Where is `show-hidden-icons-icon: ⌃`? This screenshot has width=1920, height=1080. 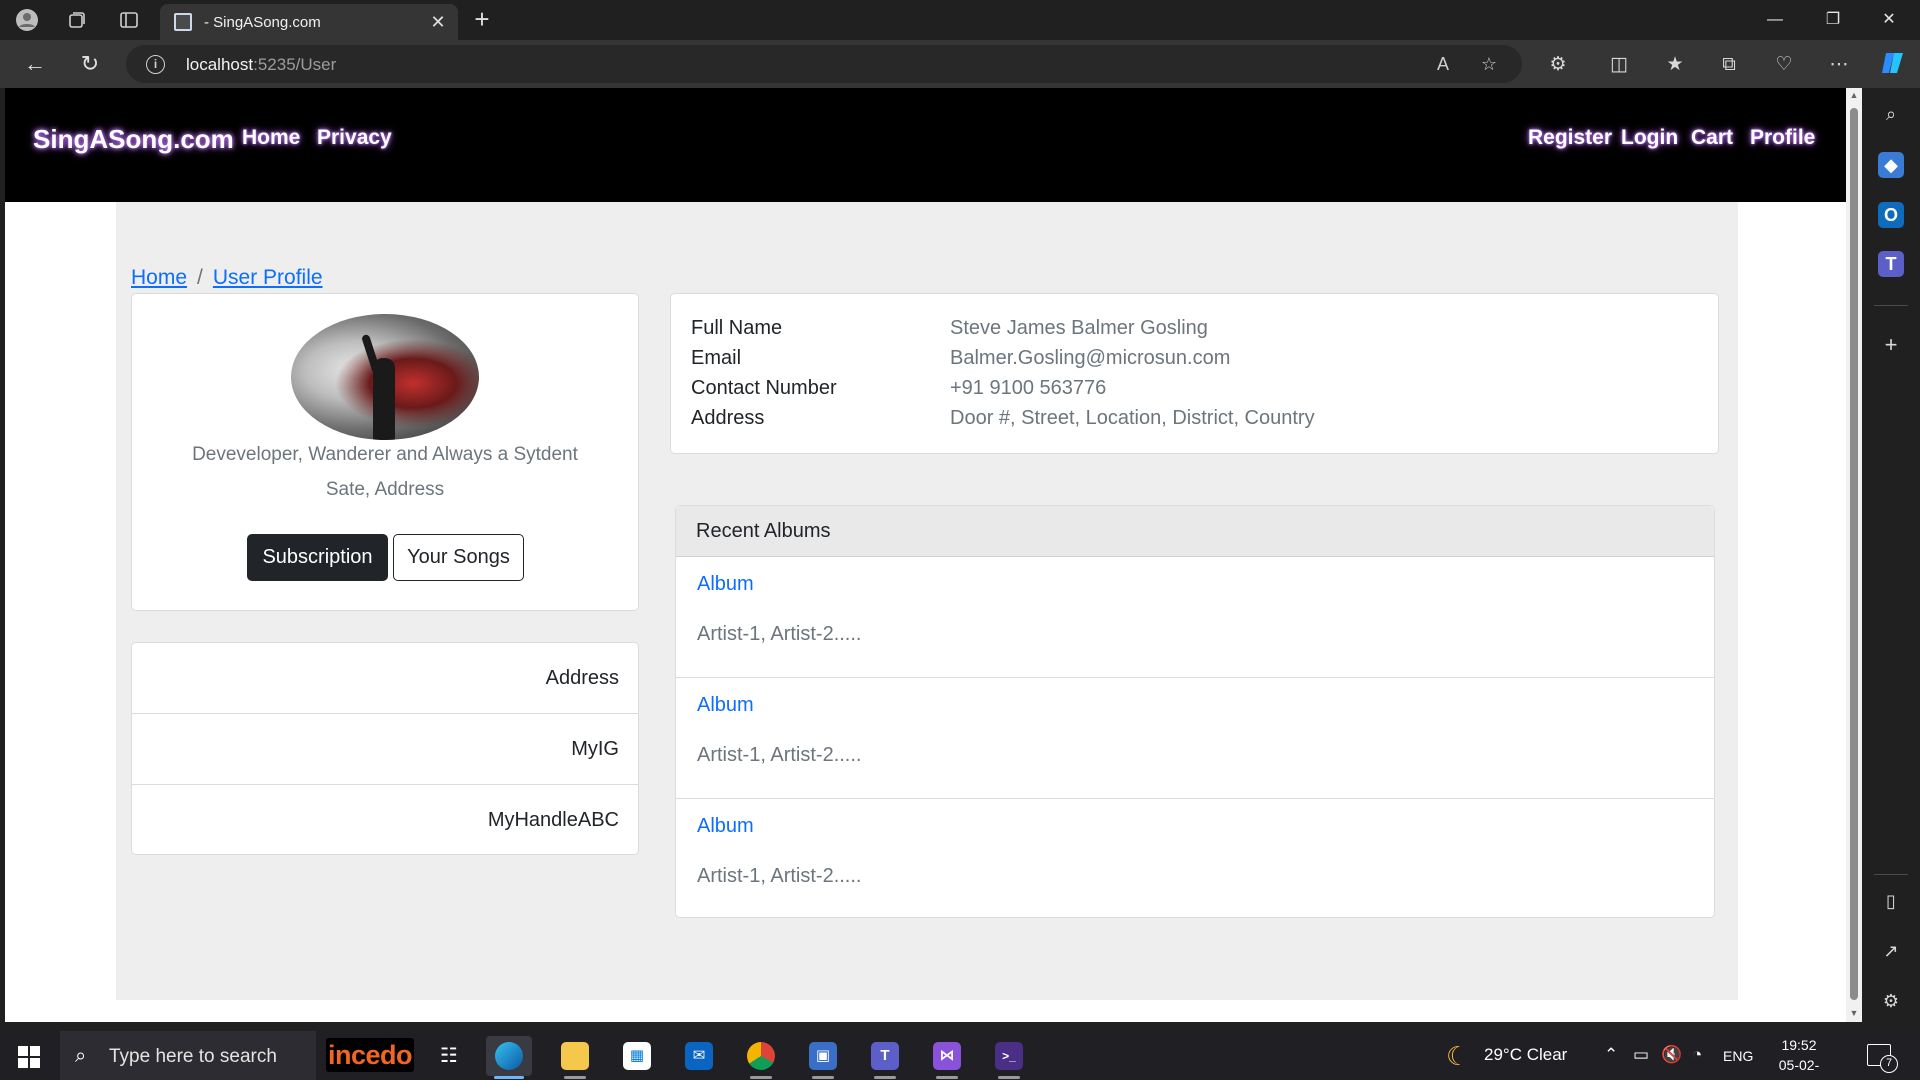 show-hidden-icons-icon: ⌃ is located at coordinates (1611, 1055).